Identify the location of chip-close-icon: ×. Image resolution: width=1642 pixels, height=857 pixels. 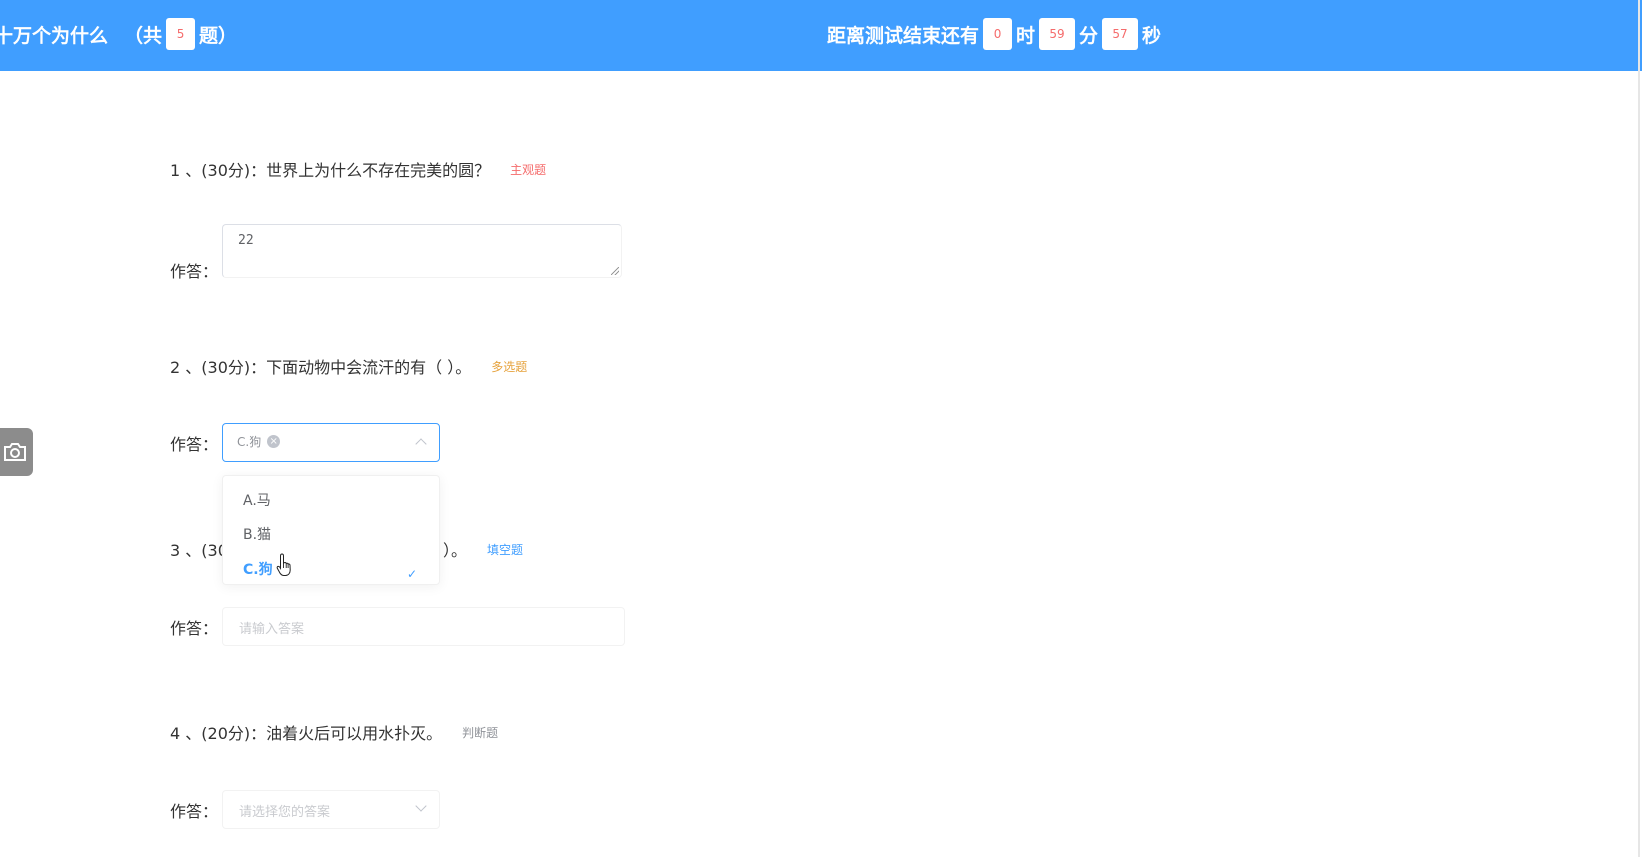
(274, 441).